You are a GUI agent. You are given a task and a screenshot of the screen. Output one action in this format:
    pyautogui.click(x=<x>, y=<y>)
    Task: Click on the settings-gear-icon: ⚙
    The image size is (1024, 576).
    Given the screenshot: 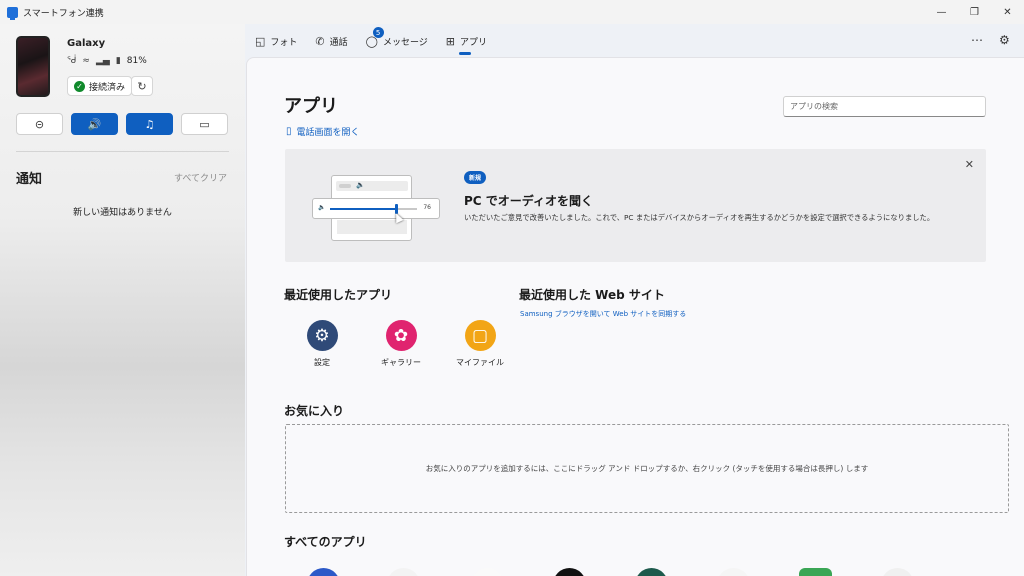 What is the action you would take?
    pyautogui.click(x=1004, y=40)
    